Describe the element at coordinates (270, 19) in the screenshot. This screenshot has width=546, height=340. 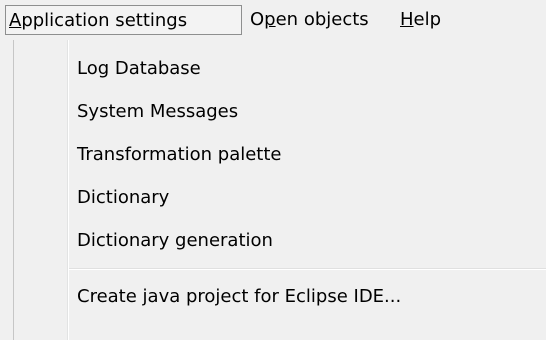
I see `mnemonic-p: p` at that location.